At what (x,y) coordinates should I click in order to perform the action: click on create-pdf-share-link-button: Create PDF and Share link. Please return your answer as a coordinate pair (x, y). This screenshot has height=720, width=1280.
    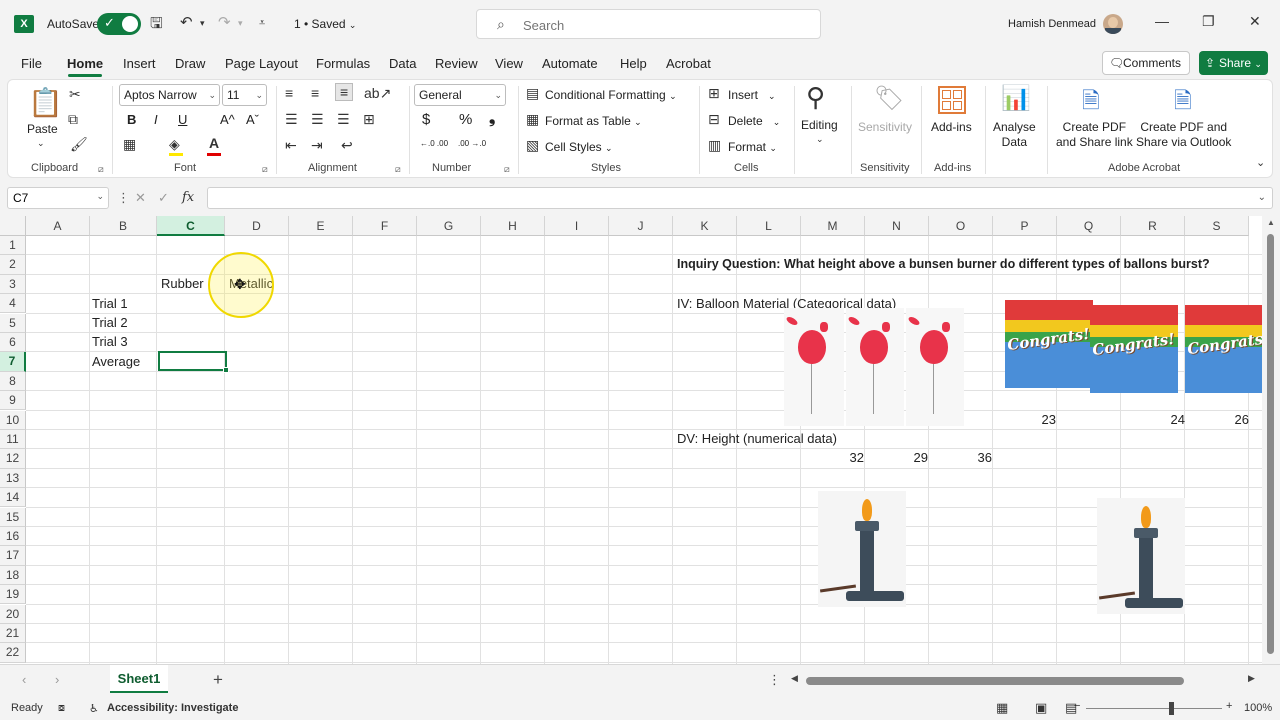
    Looking at the image, I should click on (1094, 135).